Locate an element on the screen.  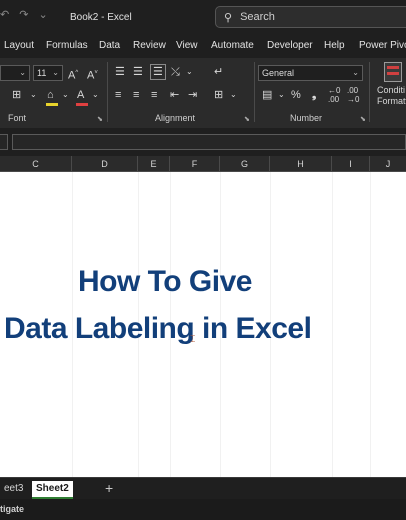
name-box-dropdown is located at coordinates (4, 142).